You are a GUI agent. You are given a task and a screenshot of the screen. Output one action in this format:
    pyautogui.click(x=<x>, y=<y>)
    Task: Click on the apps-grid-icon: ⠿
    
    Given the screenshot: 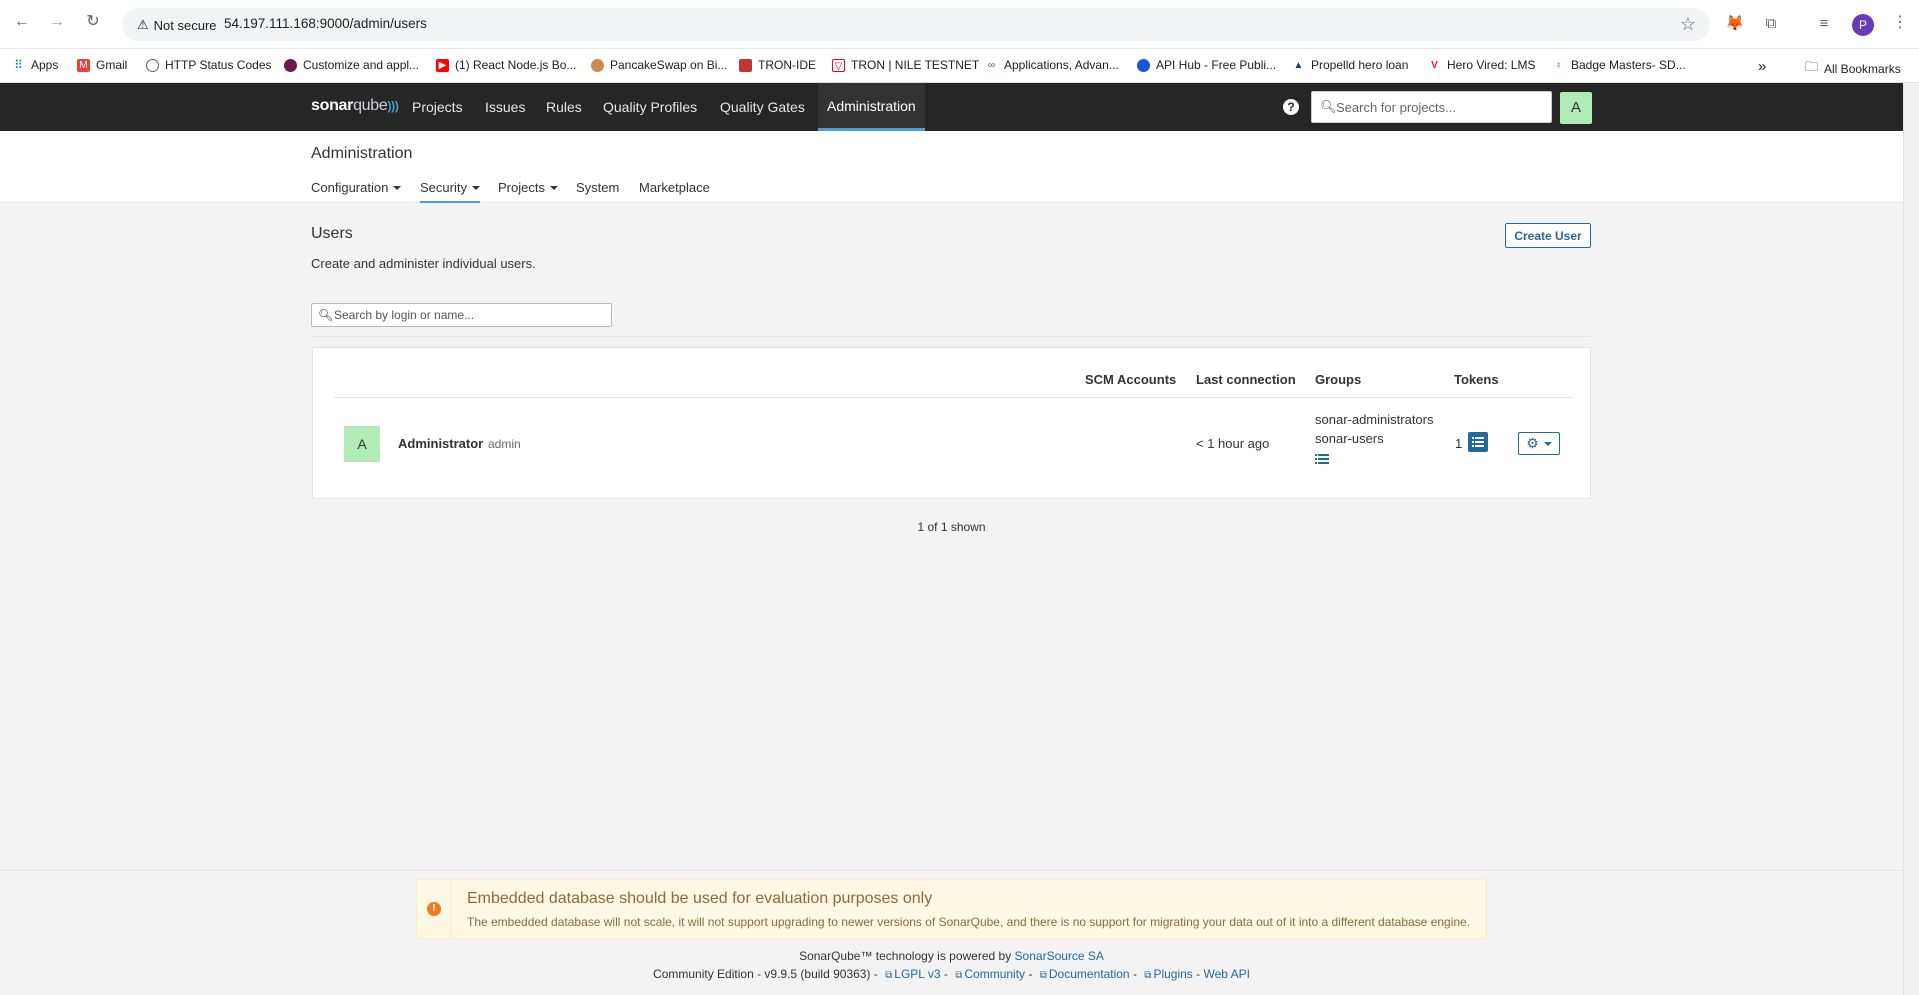 What is the action you would take?
    pyautogui.click(x=18, y=64)
    